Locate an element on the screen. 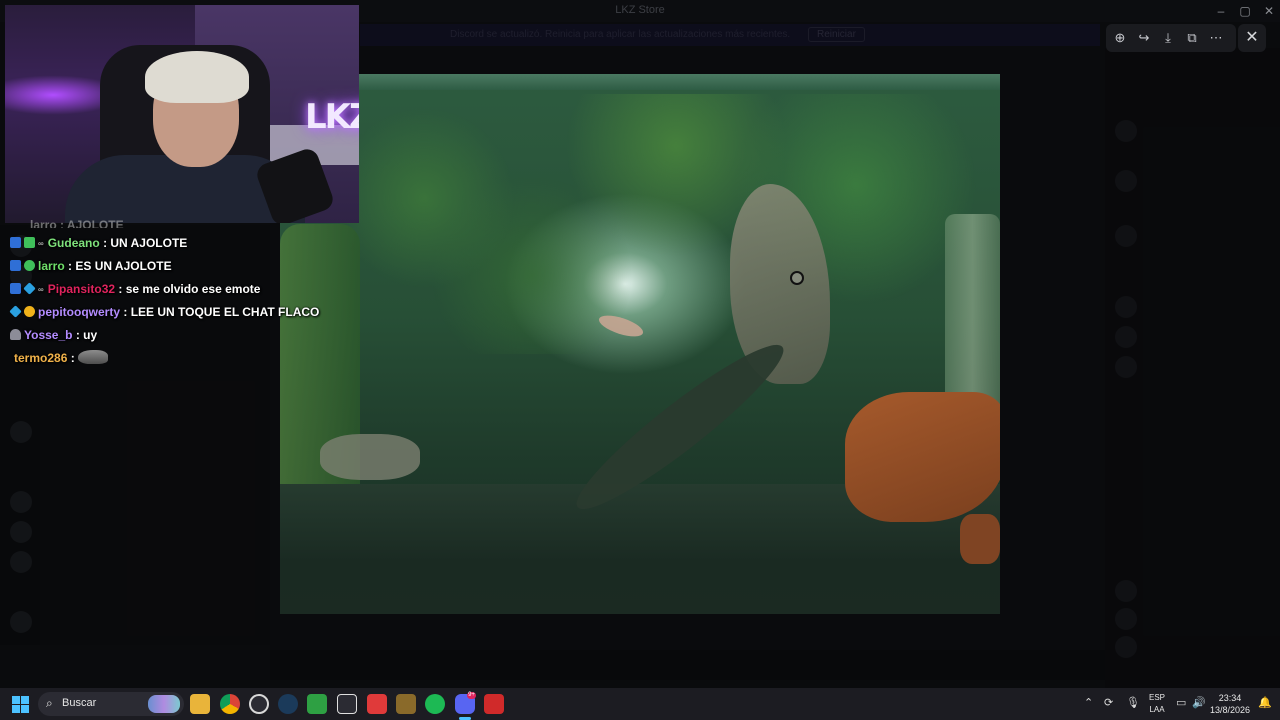  chat-username: Yosse_b is located at coordinates (48, 335).